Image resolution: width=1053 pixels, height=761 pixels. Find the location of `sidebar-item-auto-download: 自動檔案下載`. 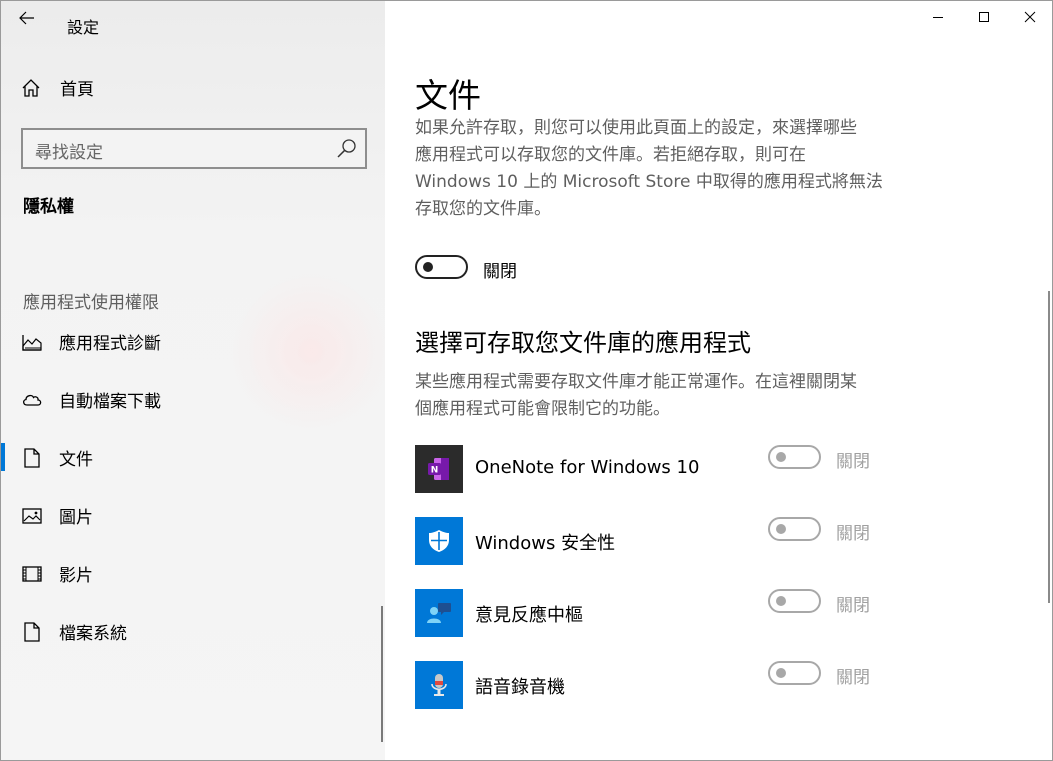

sidebar-item-auto-download: 自動檔案下載 is located at coordinates (193, 399).